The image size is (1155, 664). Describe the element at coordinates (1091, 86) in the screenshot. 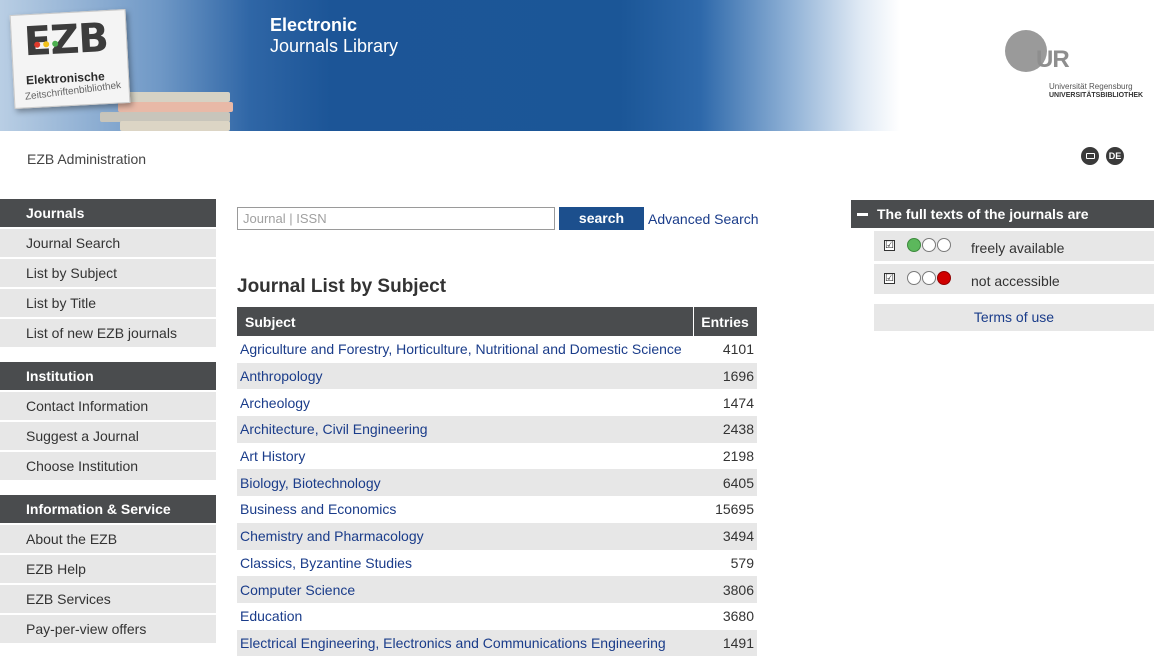

I see `university-name: Universität Regensburg` at that location.